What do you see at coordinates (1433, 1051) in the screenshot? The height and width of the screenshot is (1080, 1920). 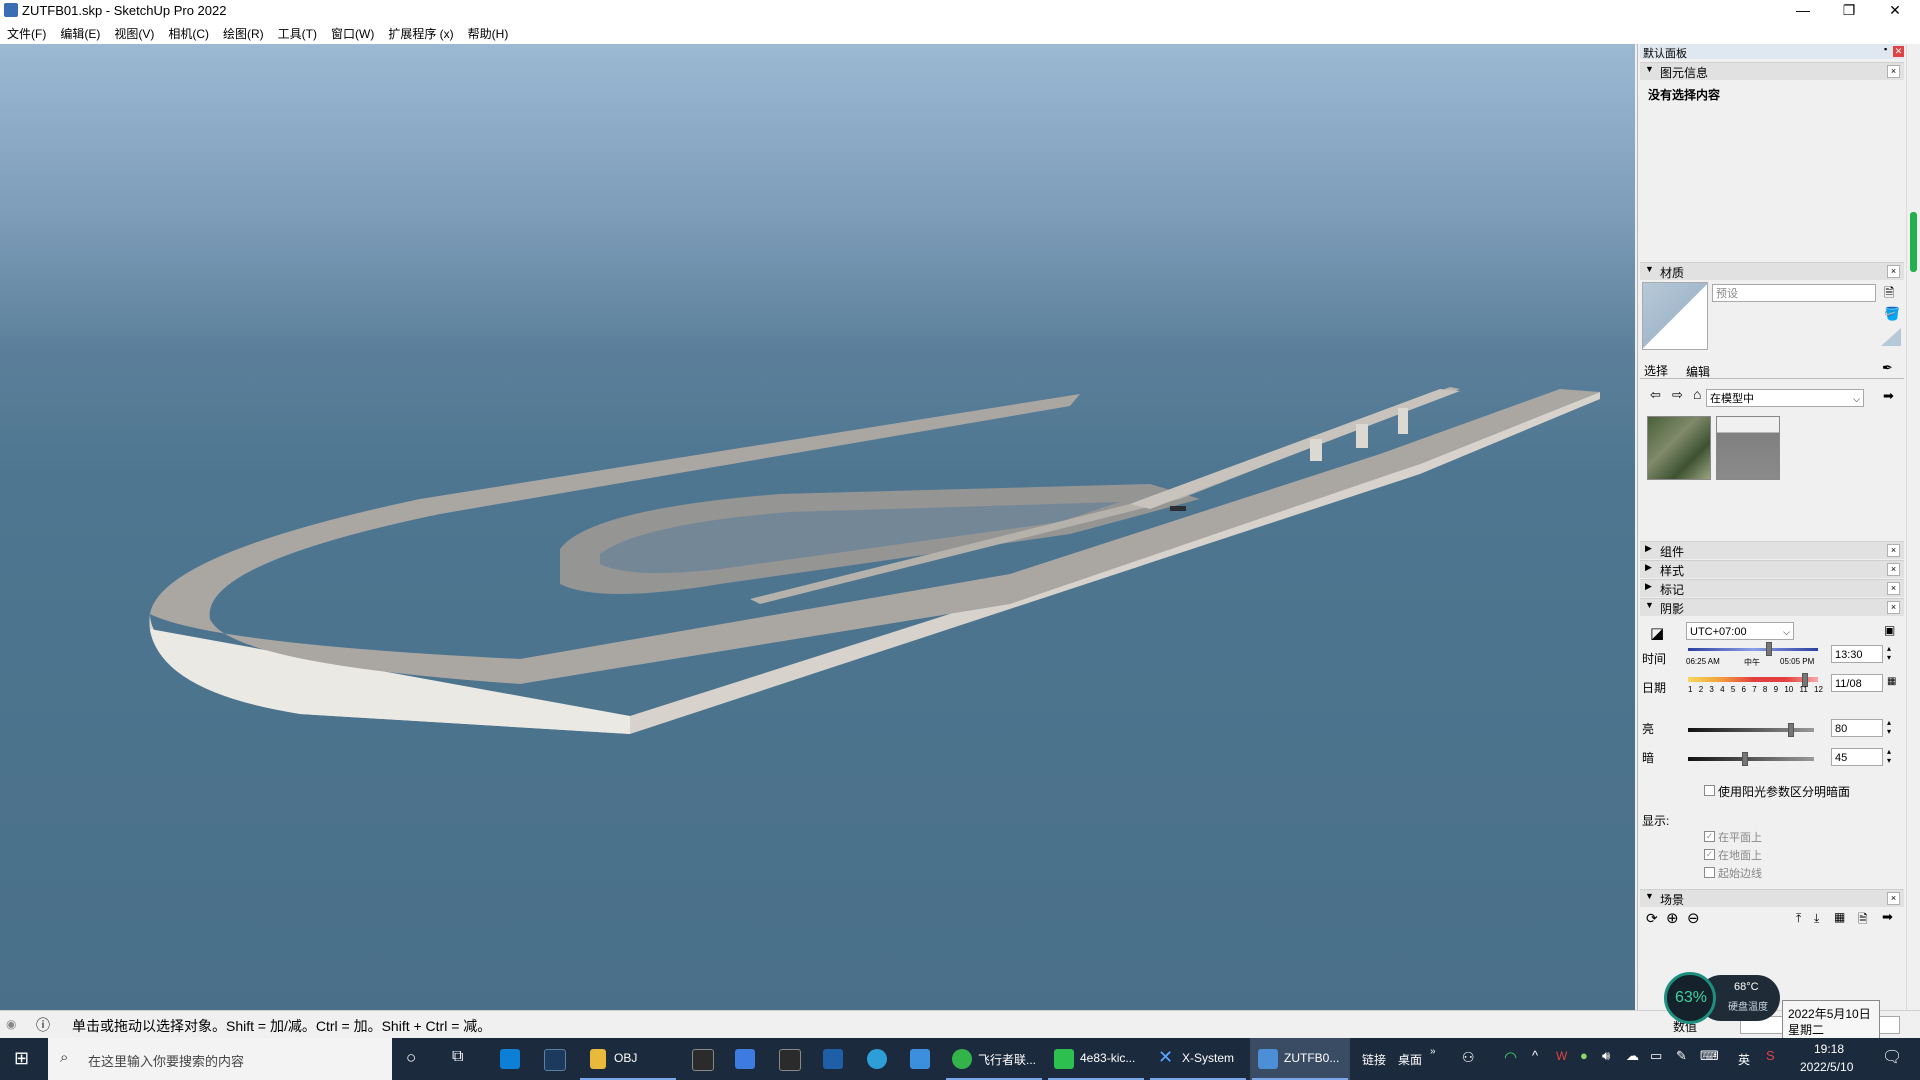 I see `toolbar-more-icon: »` at bounding box center [1433, 1051].